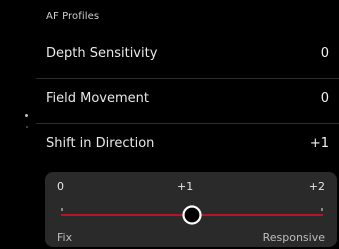  What do you see at coordinates (293, 237) in the screenshot?
I see `slider-label-responsive: Responsive` at bounding box center [293, 237].